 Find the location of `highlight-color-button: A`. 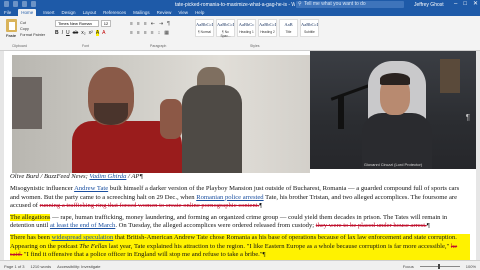

highlight-color-button: A is located at coordinates (97, 33).